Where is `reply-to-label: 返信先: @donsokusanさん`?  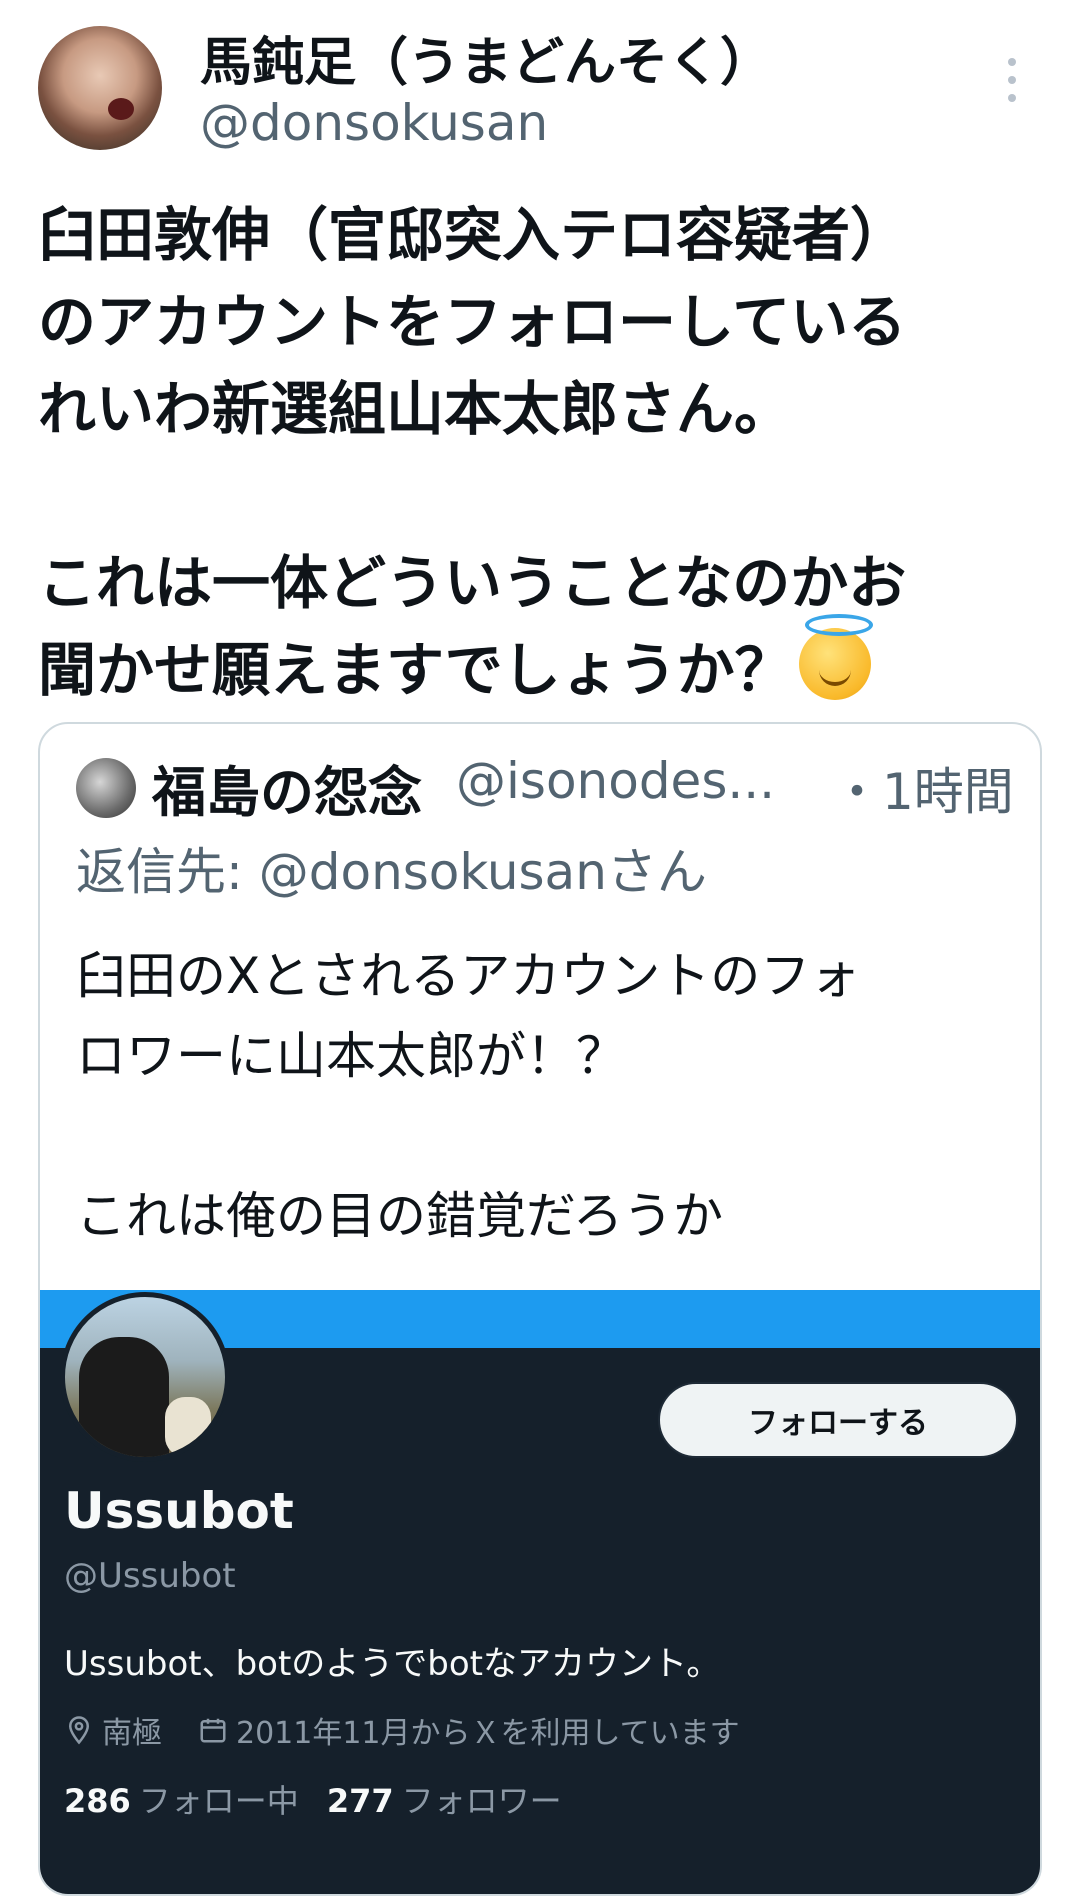
reply-to-label: 返信先: @donsokusanさん is located at coordinates (391, 872).